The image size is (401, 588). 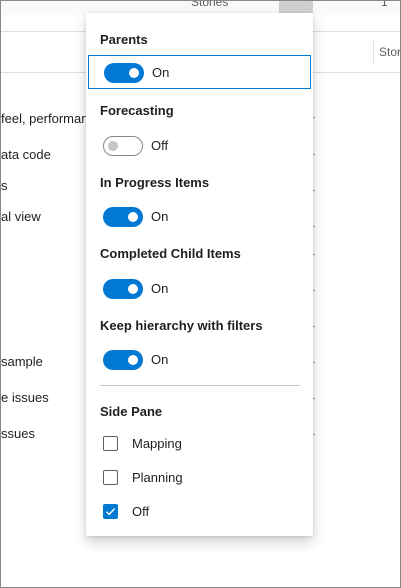 I want to click on column-separator, so click(x=373, y=51).